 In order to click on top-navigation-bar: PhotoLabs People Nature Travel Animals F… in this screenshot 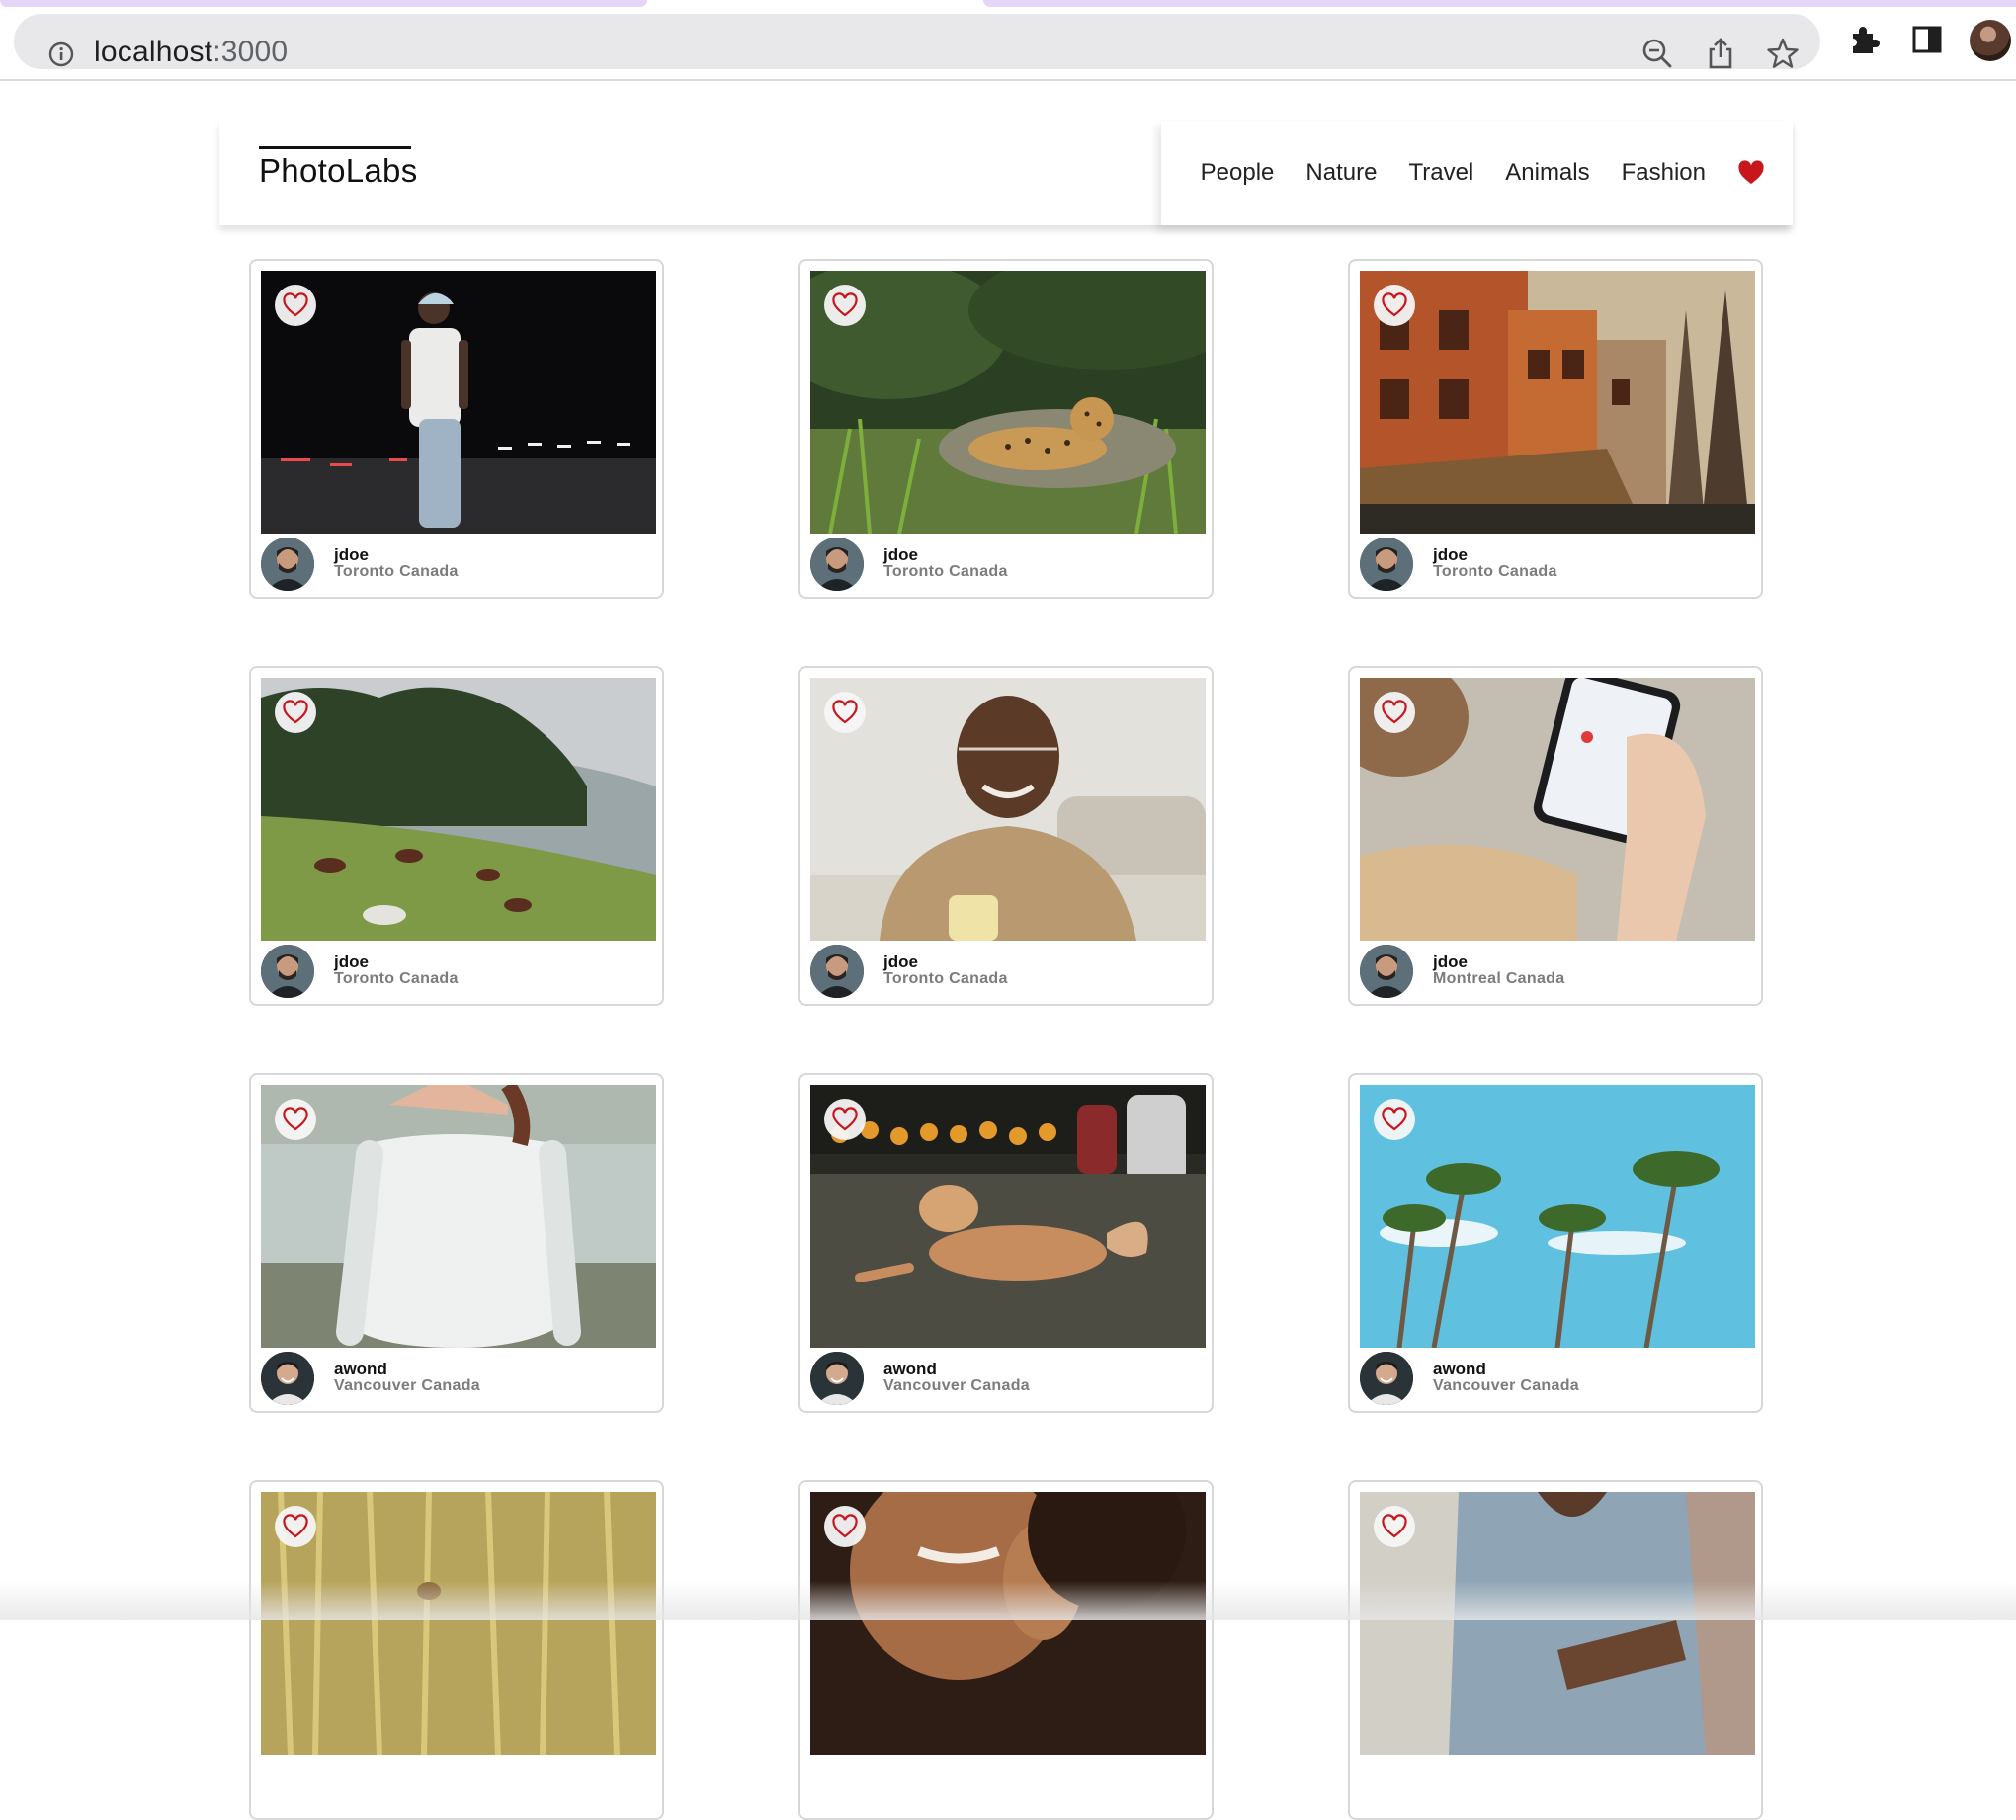, I will do `click(1006, 173)`.